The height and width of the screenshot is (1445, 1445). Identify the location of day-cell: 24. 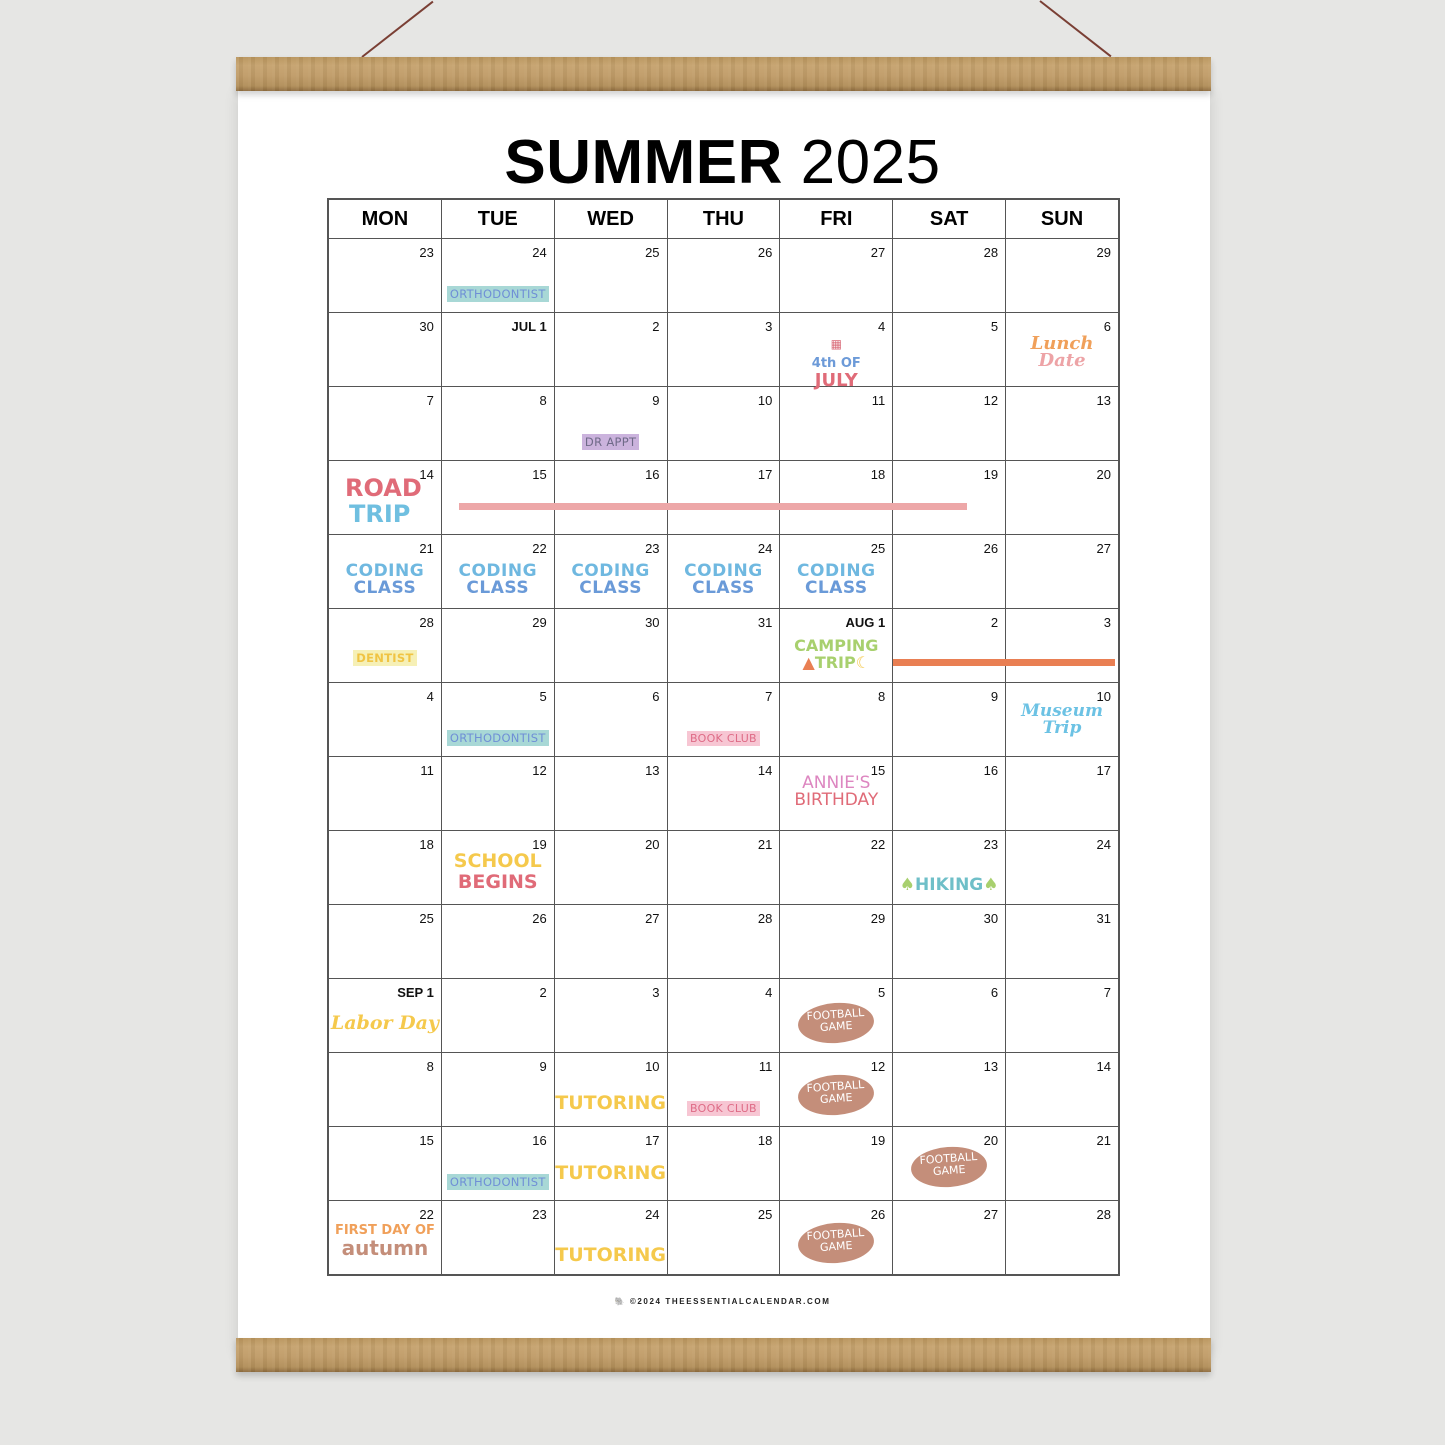
(1062, 867).